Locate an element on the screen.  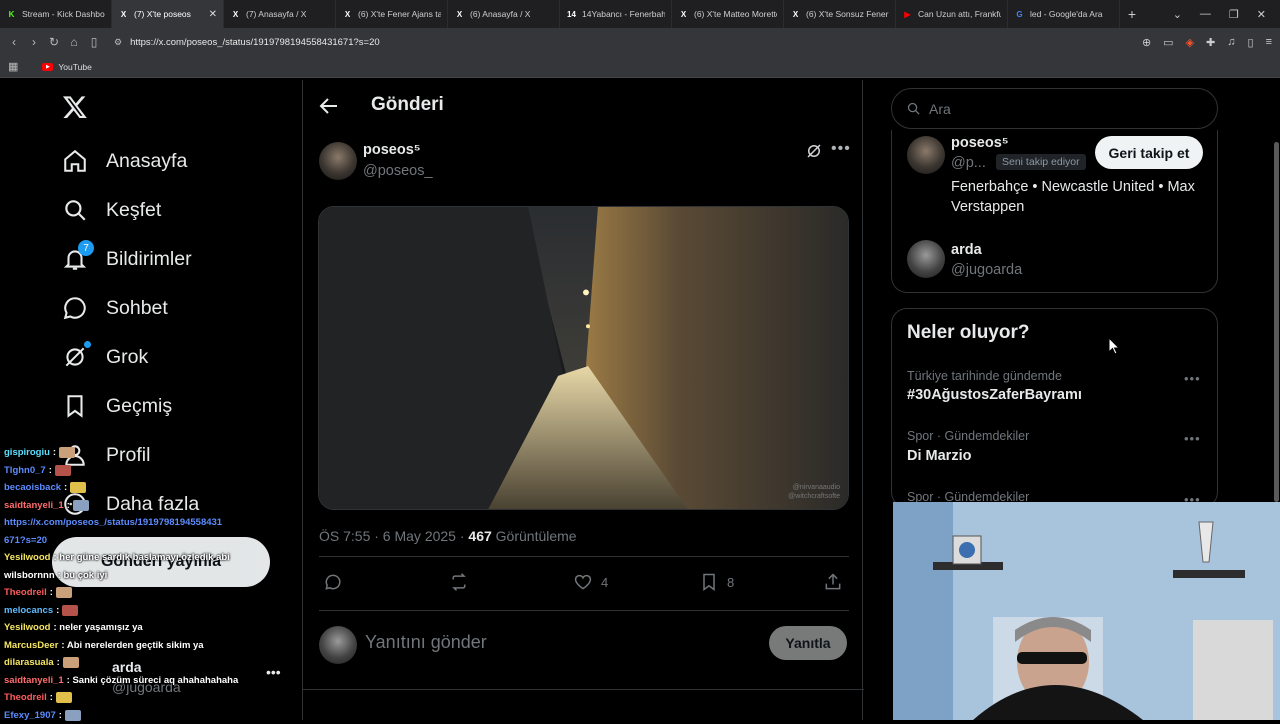
trend-item: #30AğustosZaferBayramı is located at coordinates (994, 395).